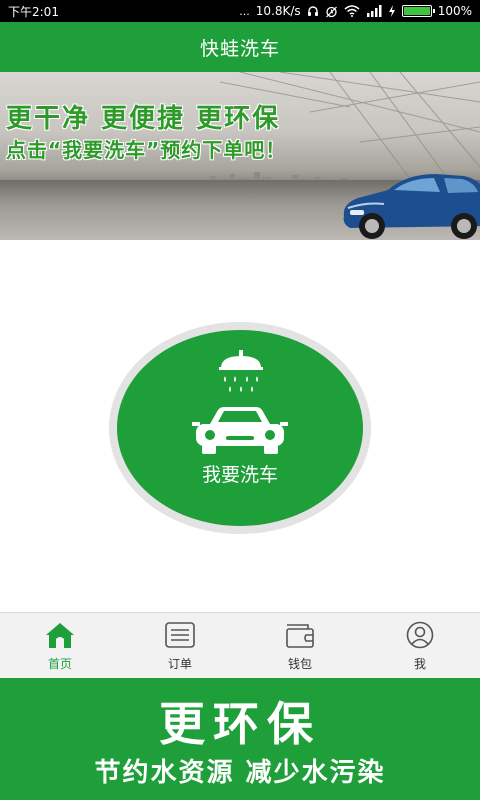  Describe the element at coordinates (241, 371) in the screenshot. I see `shower-icon` at that location.